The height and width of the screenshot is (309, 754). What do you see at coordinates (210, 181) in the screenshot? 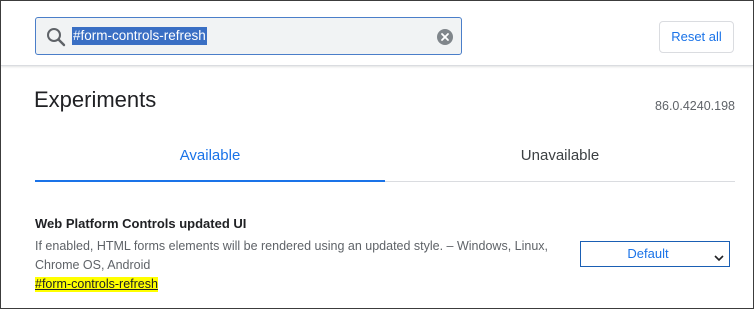
I see `tab-selected-indicator` at bounding box center [210, 181].